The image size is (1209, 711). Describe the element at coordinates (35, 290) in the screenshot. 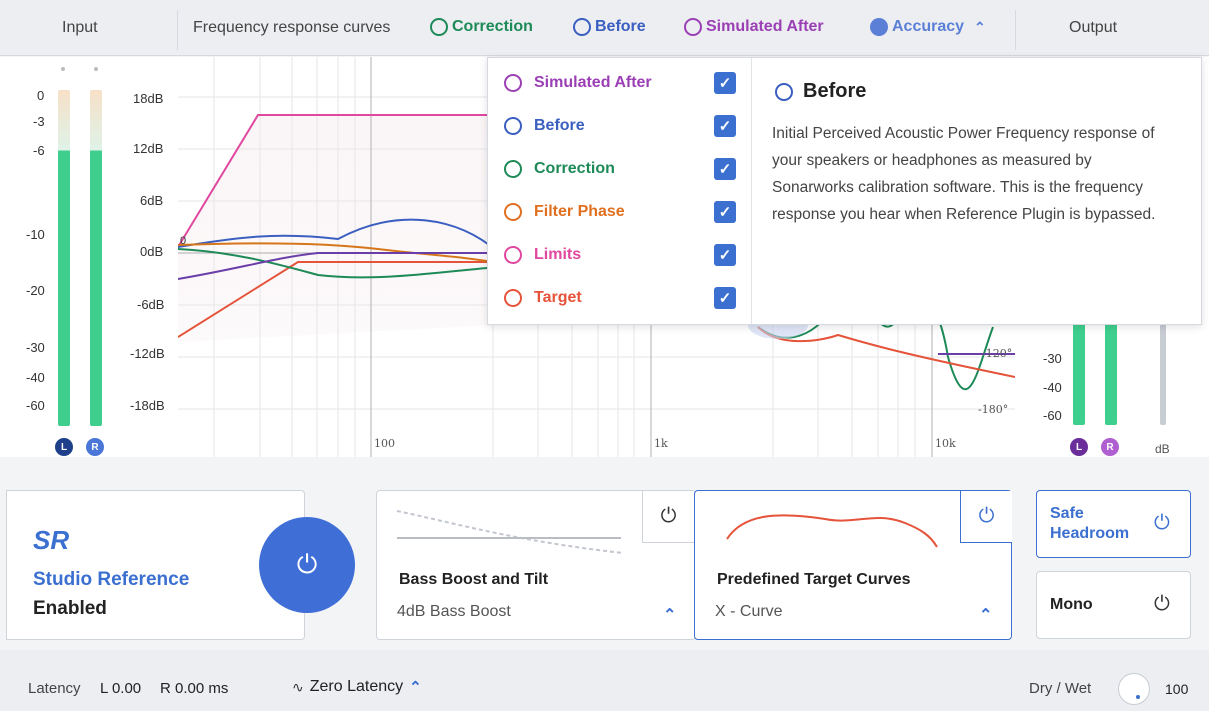

I see `meter-scale-label: -20` at that location.